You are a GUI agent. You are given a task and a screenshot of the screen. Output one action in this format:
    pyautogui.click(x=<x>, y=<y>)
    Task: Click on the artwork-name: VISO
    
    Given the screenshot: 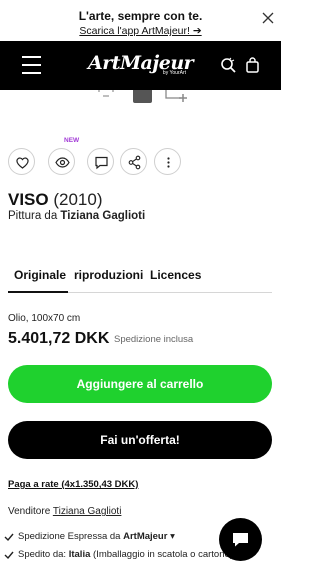 What is the action you would take?
    pyautogui.click(x=28, y=199)
    